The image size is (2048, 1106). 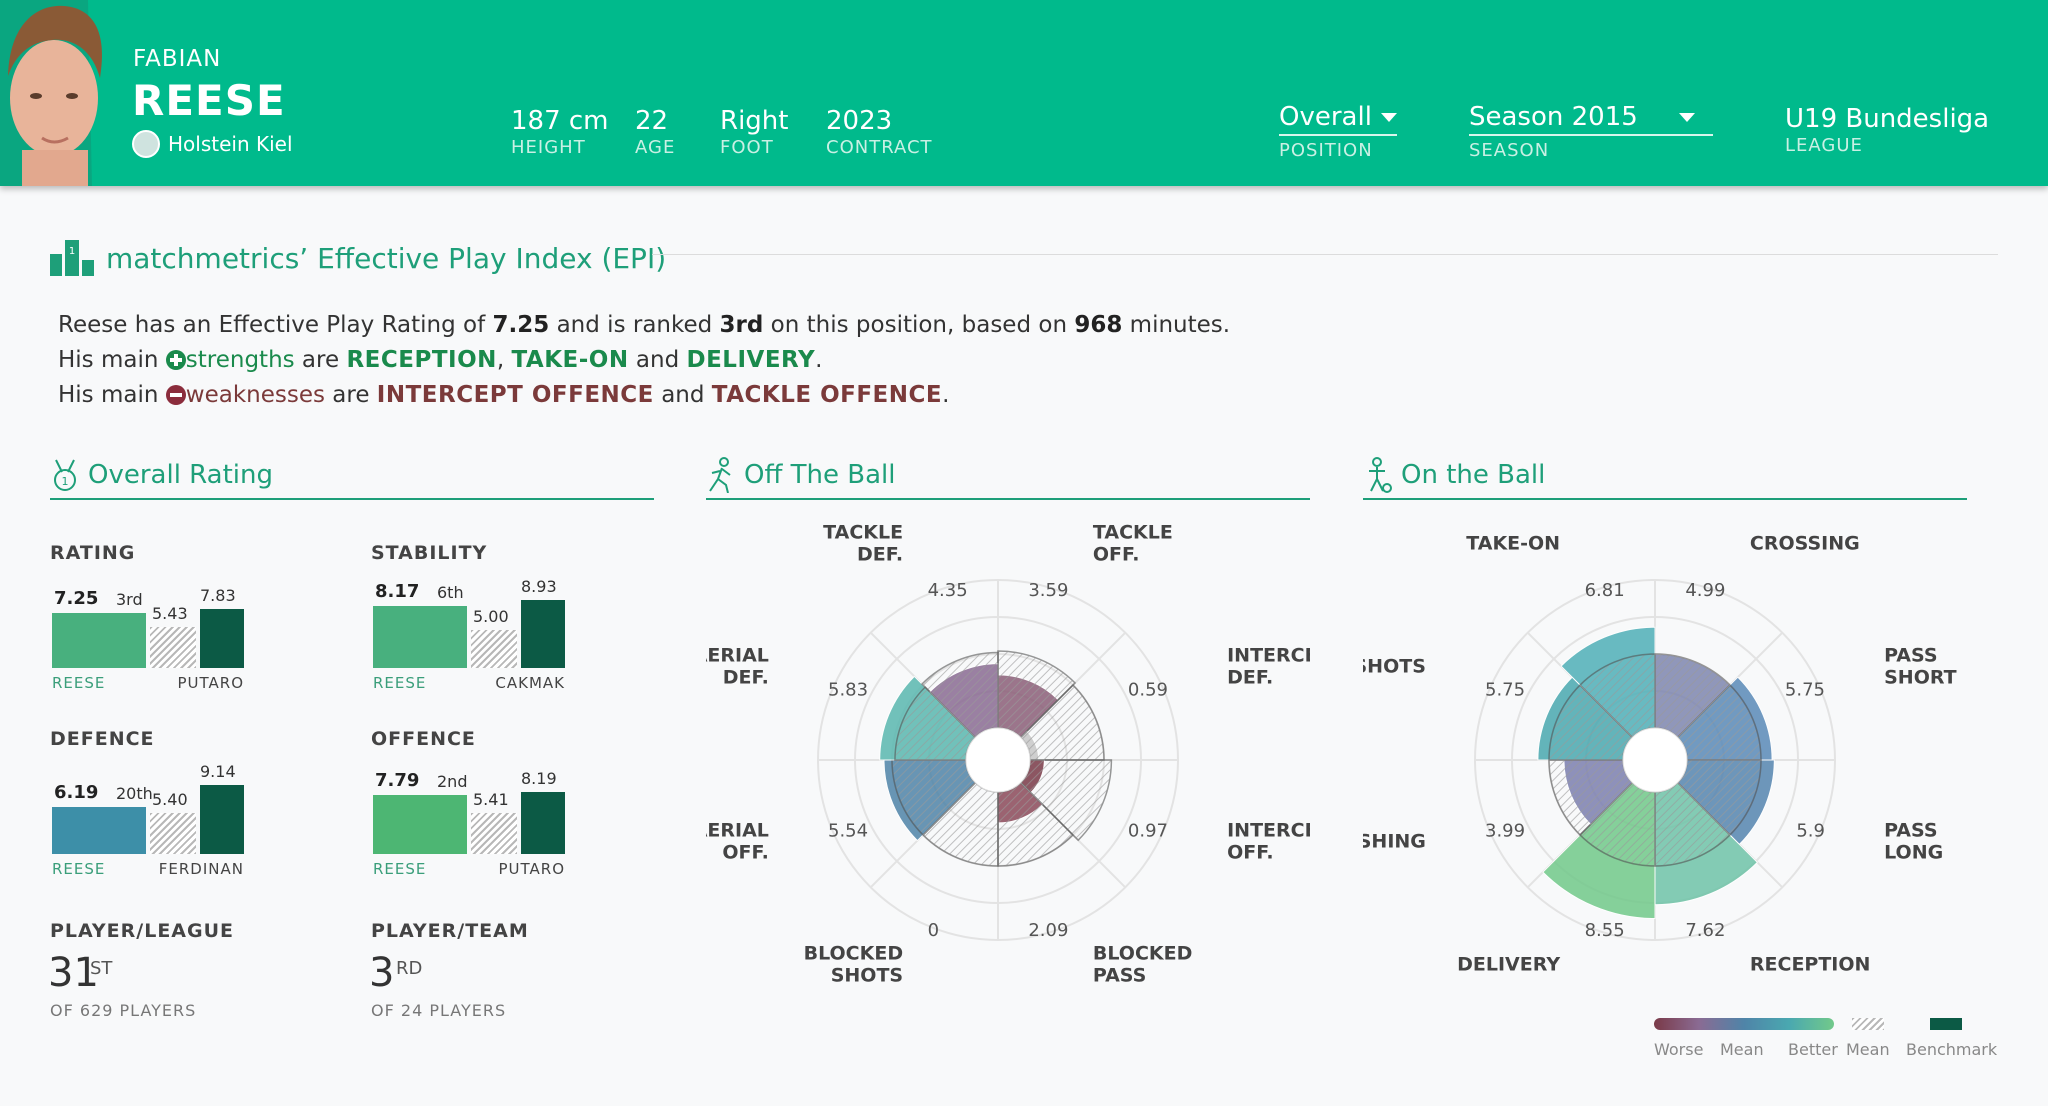 What do you see at coordinates (1326, 150) in the screenshot?
I see `position-label: POSITION` at bounding box center [1326, 150].